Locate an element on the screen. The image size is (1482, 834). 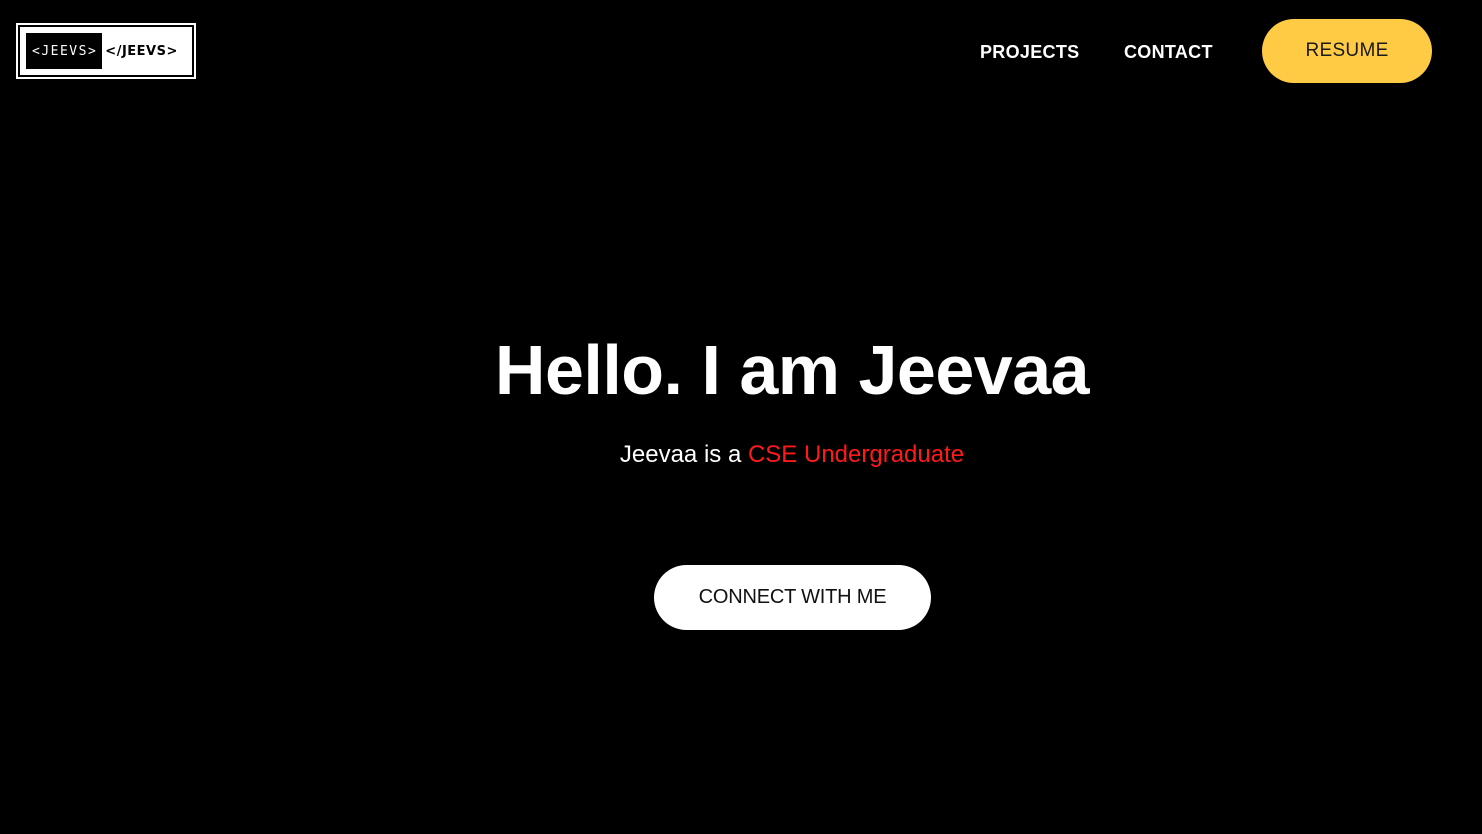
hero-subtitle: Jeevaa is a CSE Undergraduate is located at coordinates (741, 455).